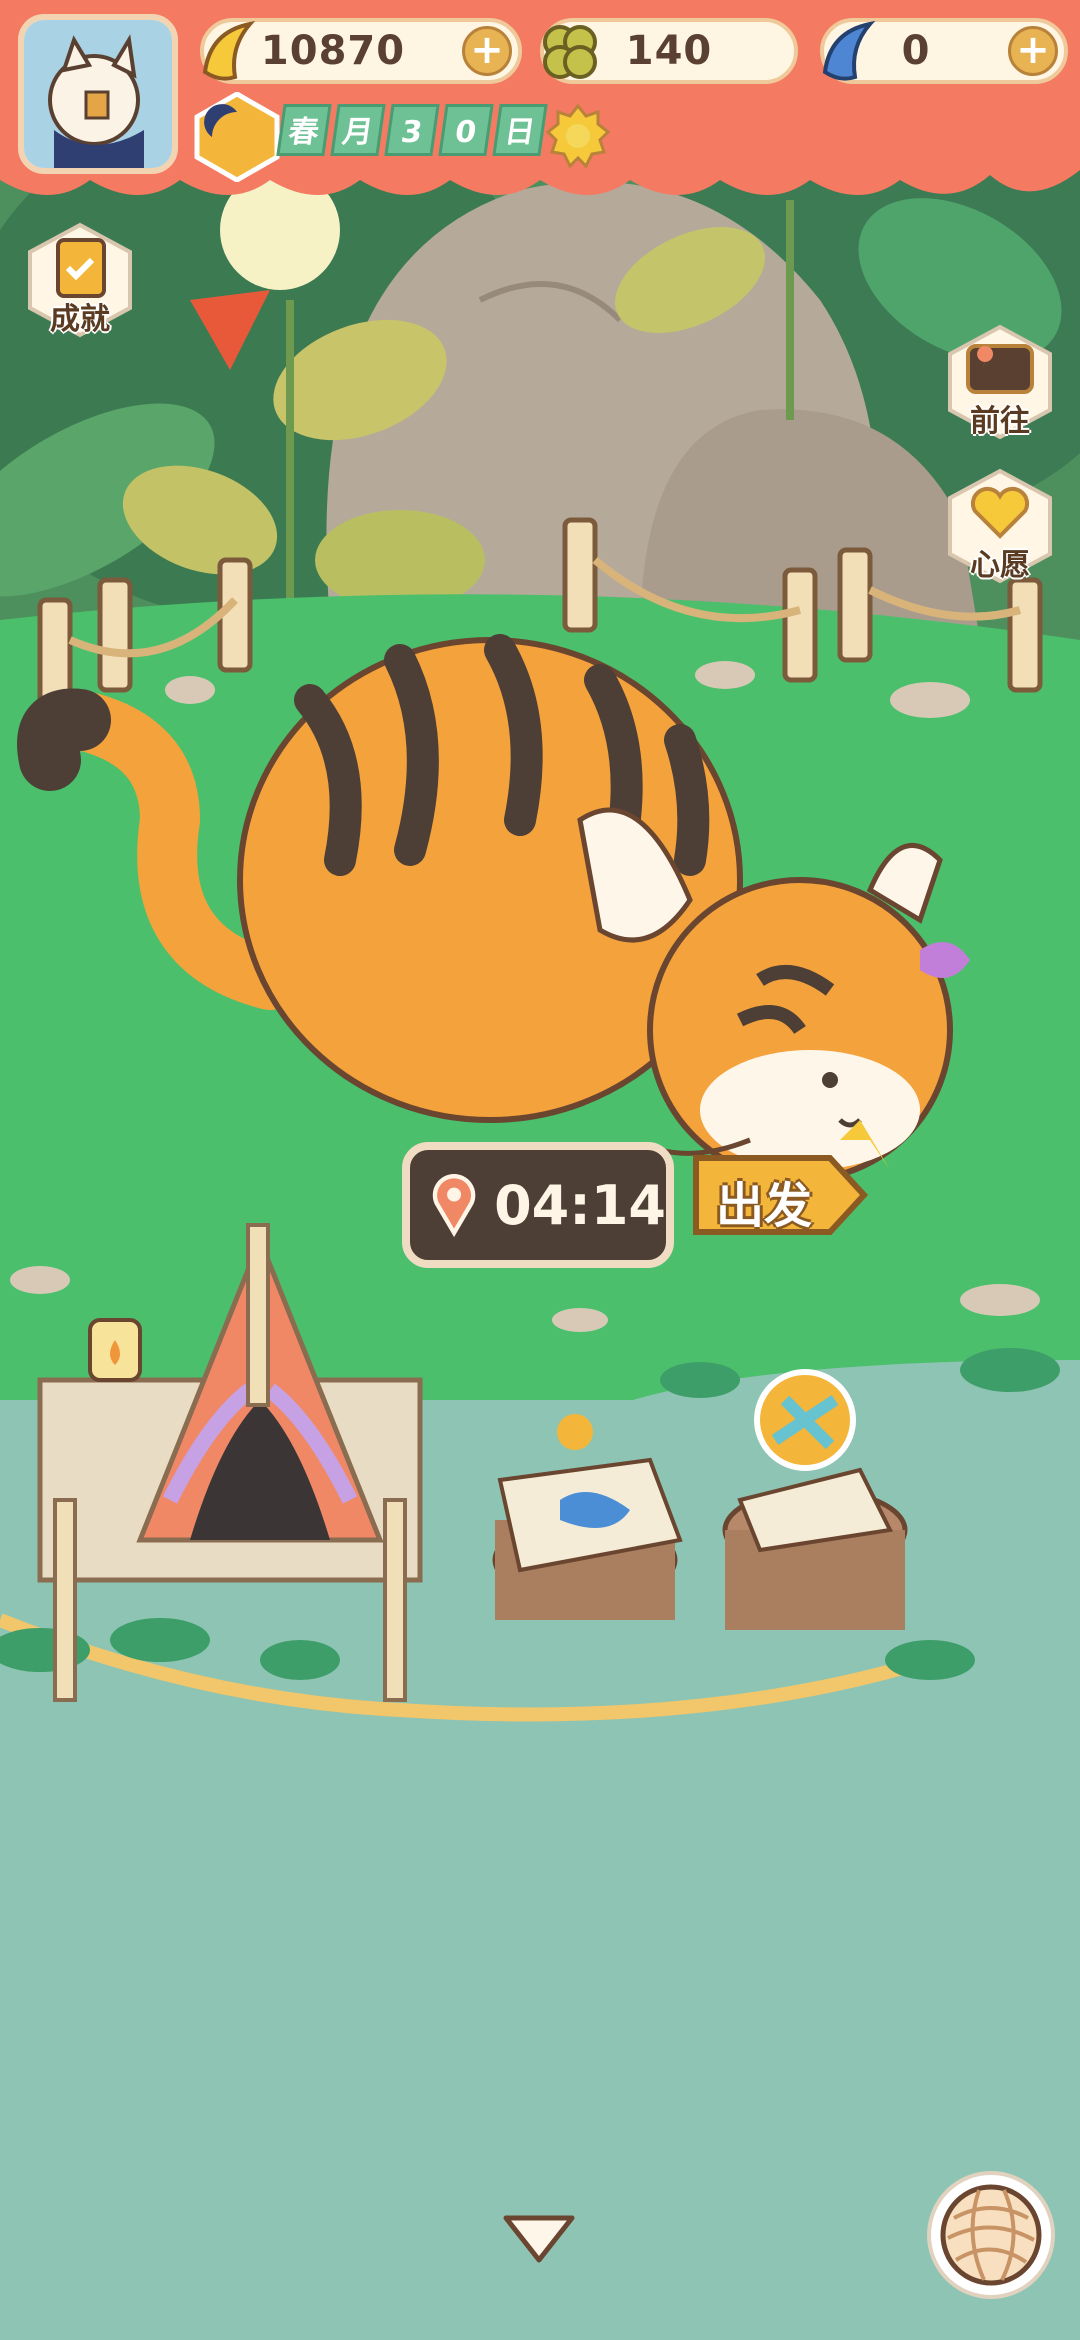  What do you see at coordinates (466, 130) in the screenshot?
I see `day-digit-2: 0` at bounding box center [466, 130].